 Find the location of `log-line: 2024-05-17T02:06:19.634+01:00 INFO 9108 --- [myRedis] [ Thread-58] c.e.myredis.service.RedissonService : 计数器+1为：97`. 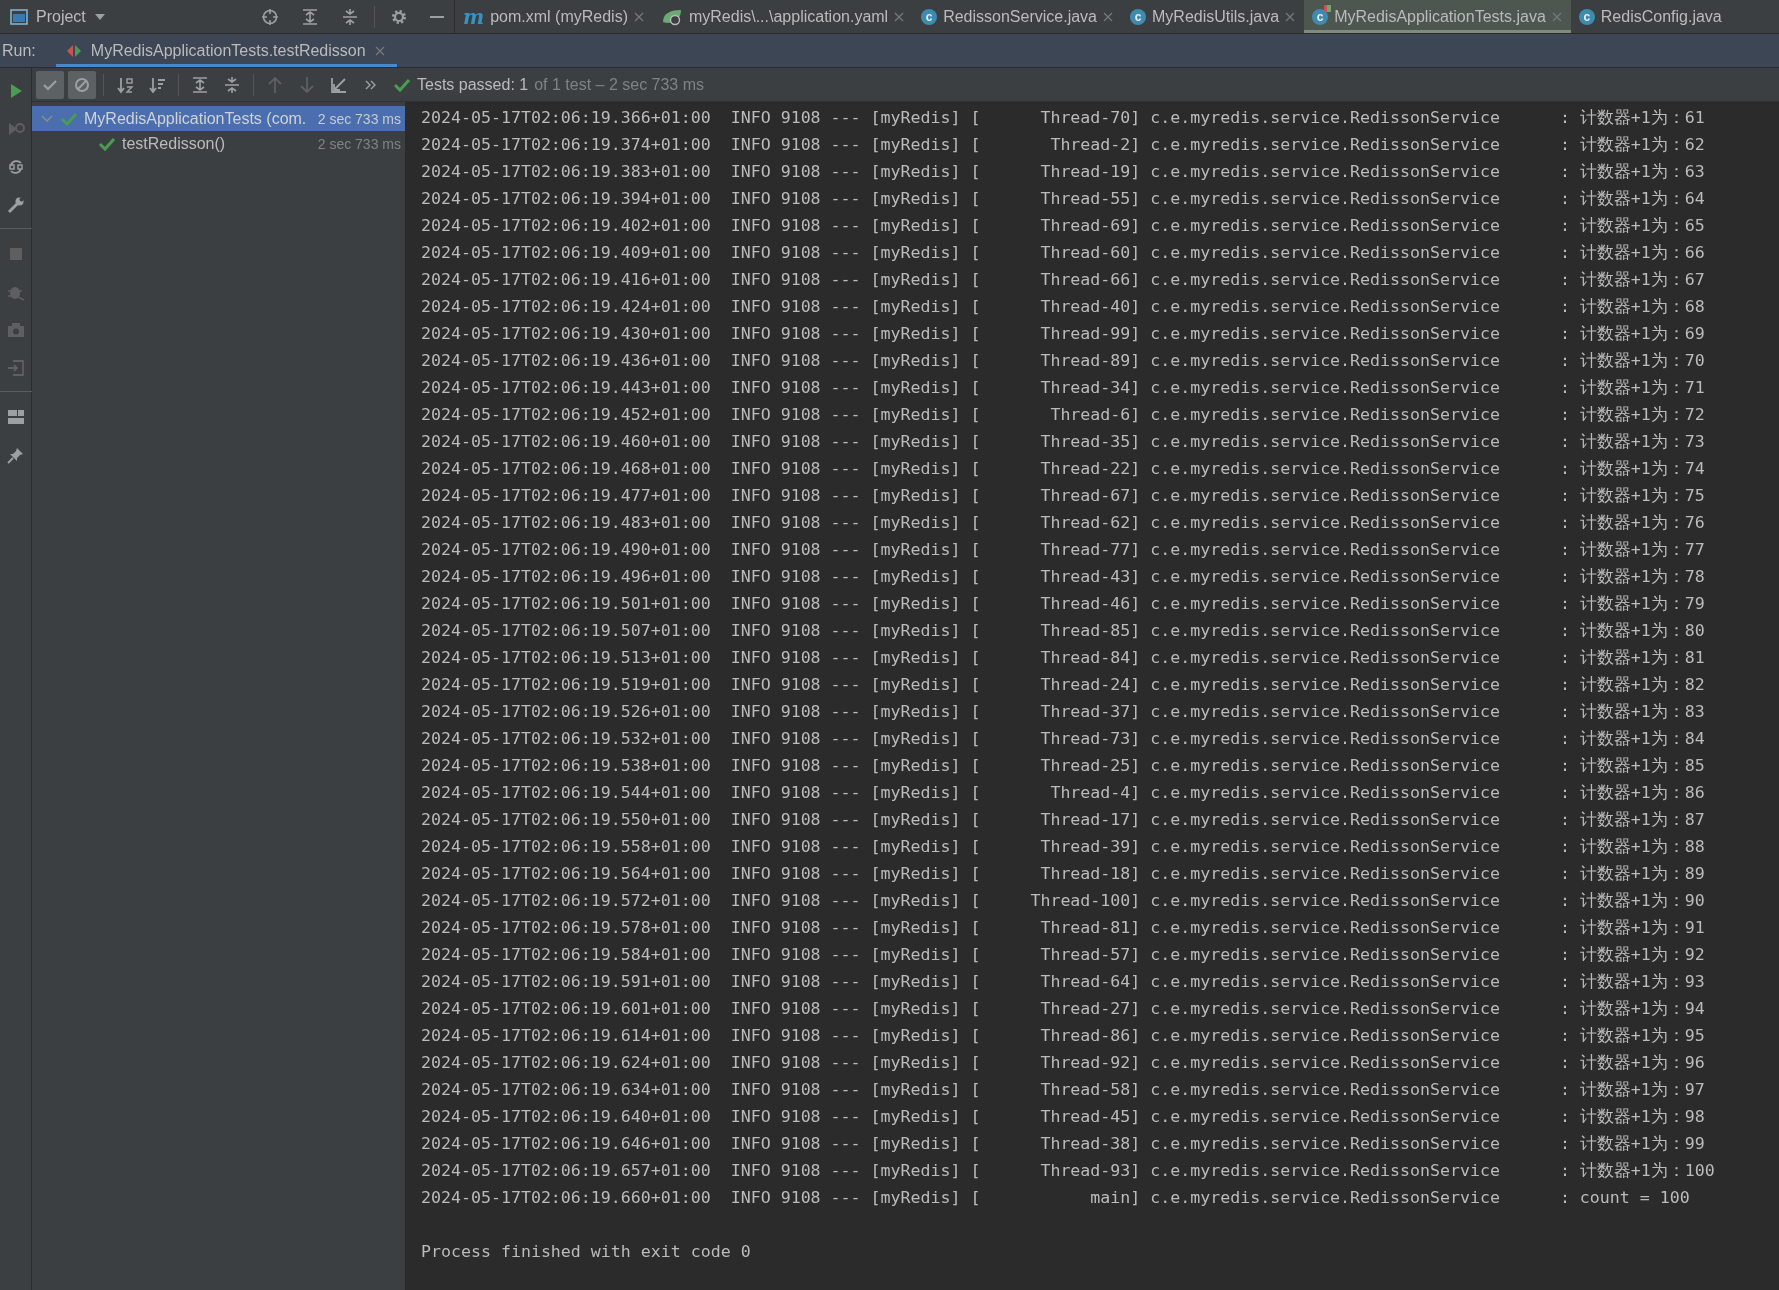

log-line: 2024-05-17T02:06:19.634+01:00 INFO 9108 --- [myRedis] [ Thread-58] c.e.myredis.service.RedissonService : 计数器+1为：97 is located at coordinates (1063, 1090).